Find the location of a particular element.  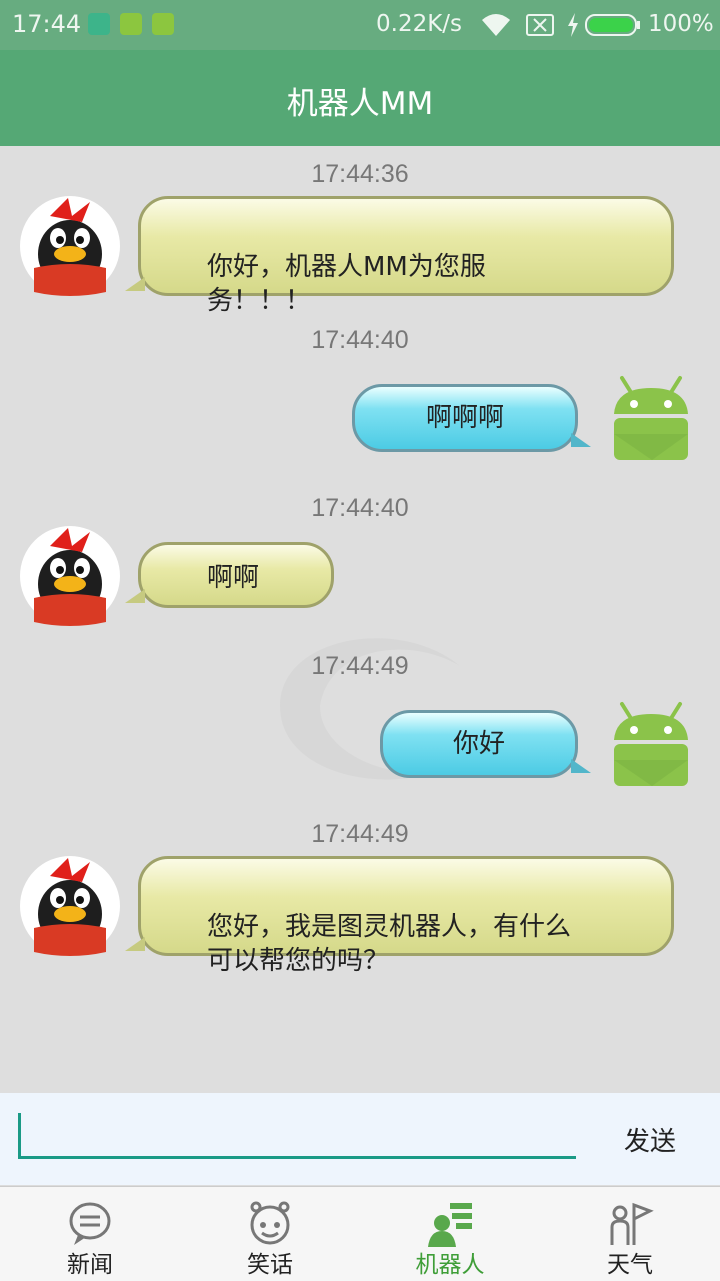

tab-weather: 天气 is located at coordinates (630, 1234).